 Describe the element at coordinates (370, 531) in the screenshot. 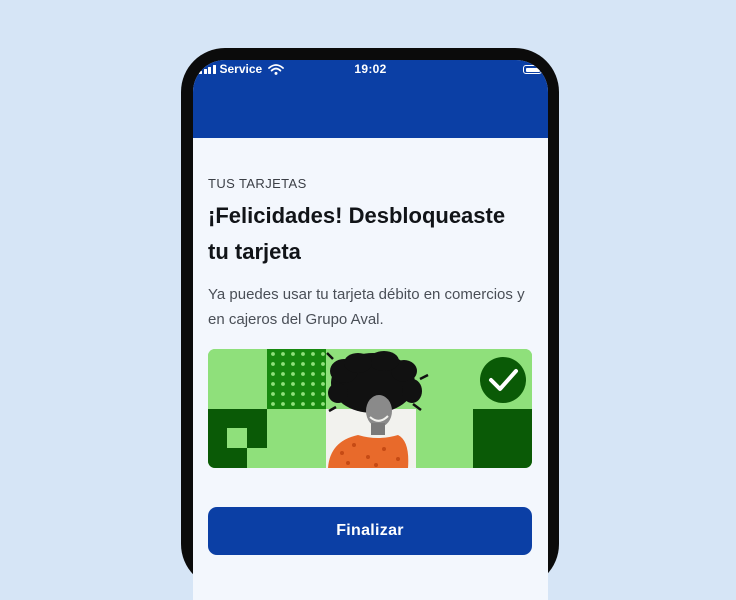

I see `finish-button: Finalizar` at that location.